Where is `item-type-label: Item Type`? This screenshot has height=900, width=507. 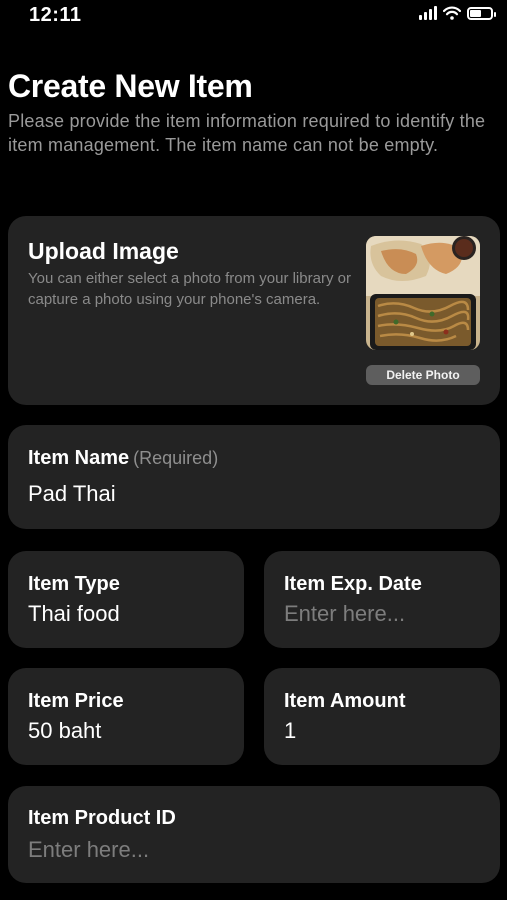
item-type-label: Item Type is located at coordinates (74, 584).